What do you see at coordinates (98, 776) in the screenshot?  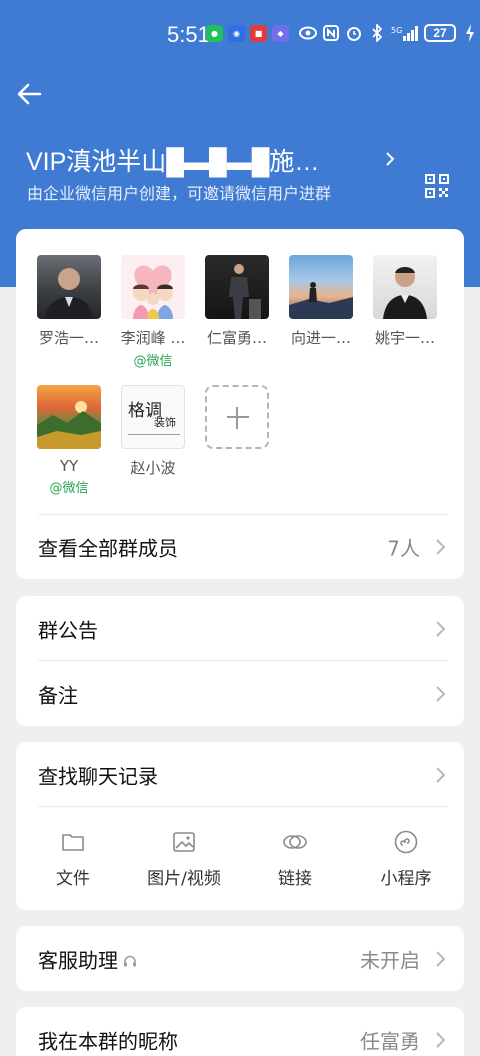 I see `search-history-label: 查找聊天记录` at bounding box center [98, 776].